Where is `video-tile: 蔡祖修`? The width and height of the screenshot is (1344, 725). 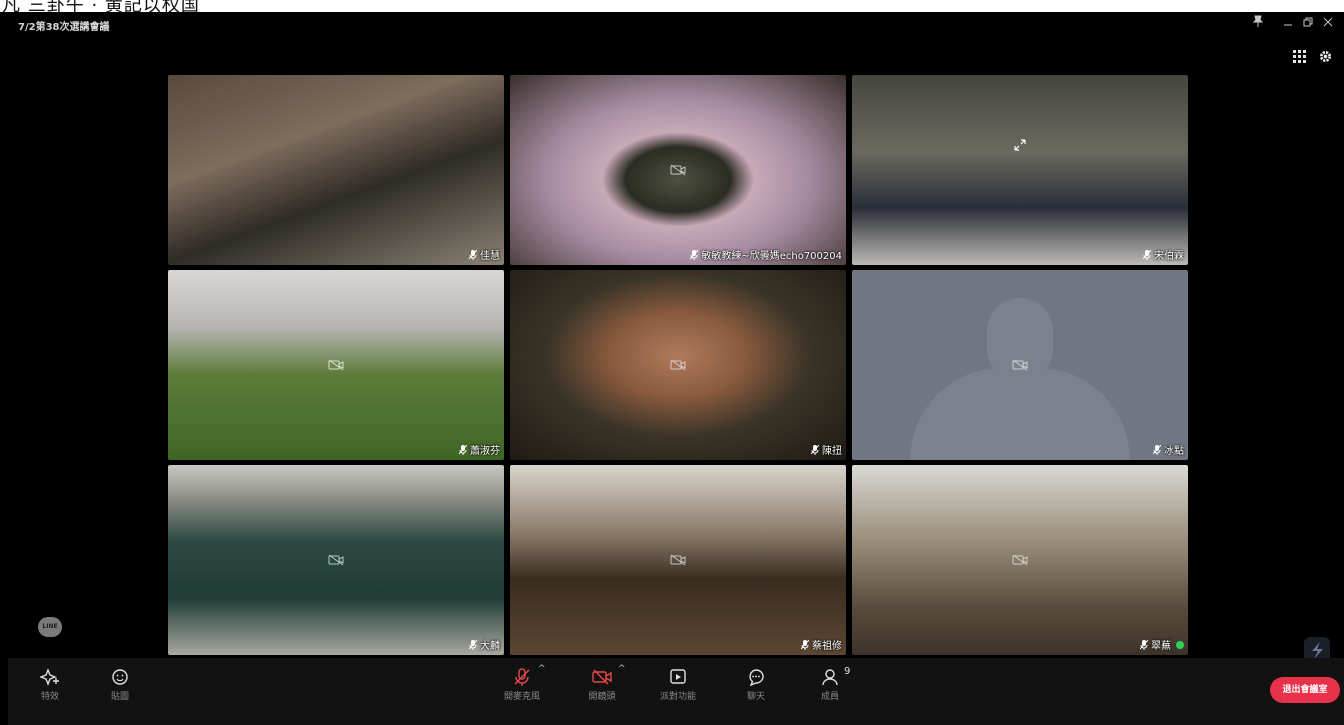
video-tile: 蔡祖修 is located at coordinates (678, 560).